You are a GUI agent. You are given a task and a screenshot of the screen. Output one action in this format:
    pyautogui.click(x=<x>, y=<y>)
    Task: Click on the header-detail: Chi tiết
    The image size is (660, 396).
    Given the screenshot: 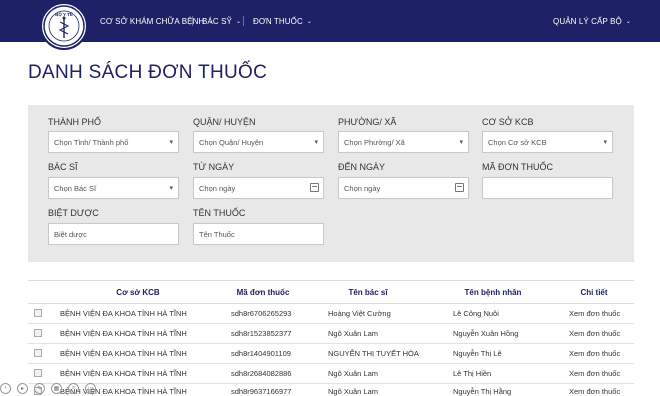 What is the action you would take?
    pyautogui.click(x=594, y=292)
    